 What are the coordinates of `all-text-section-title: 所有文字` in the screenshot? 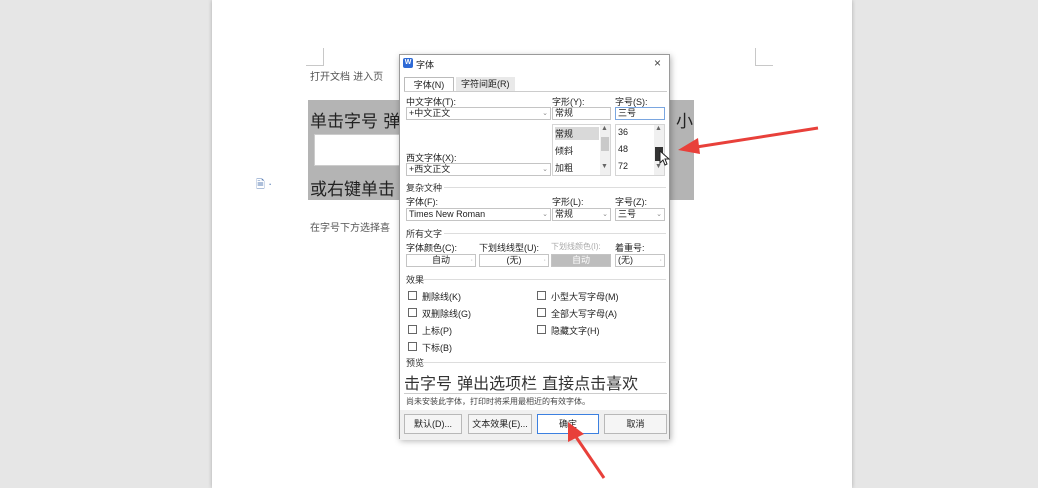 It's located at (424, 234).